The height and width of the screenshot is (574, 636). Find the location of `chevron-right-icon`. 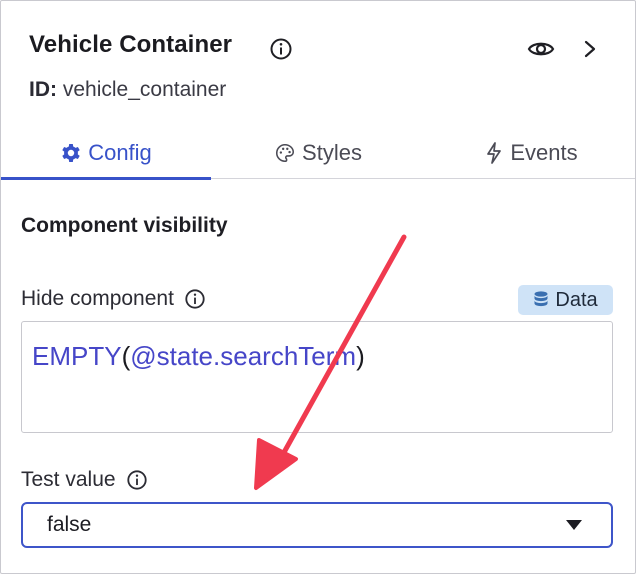

chevron-right-icon is located at coordinates (590, 49).